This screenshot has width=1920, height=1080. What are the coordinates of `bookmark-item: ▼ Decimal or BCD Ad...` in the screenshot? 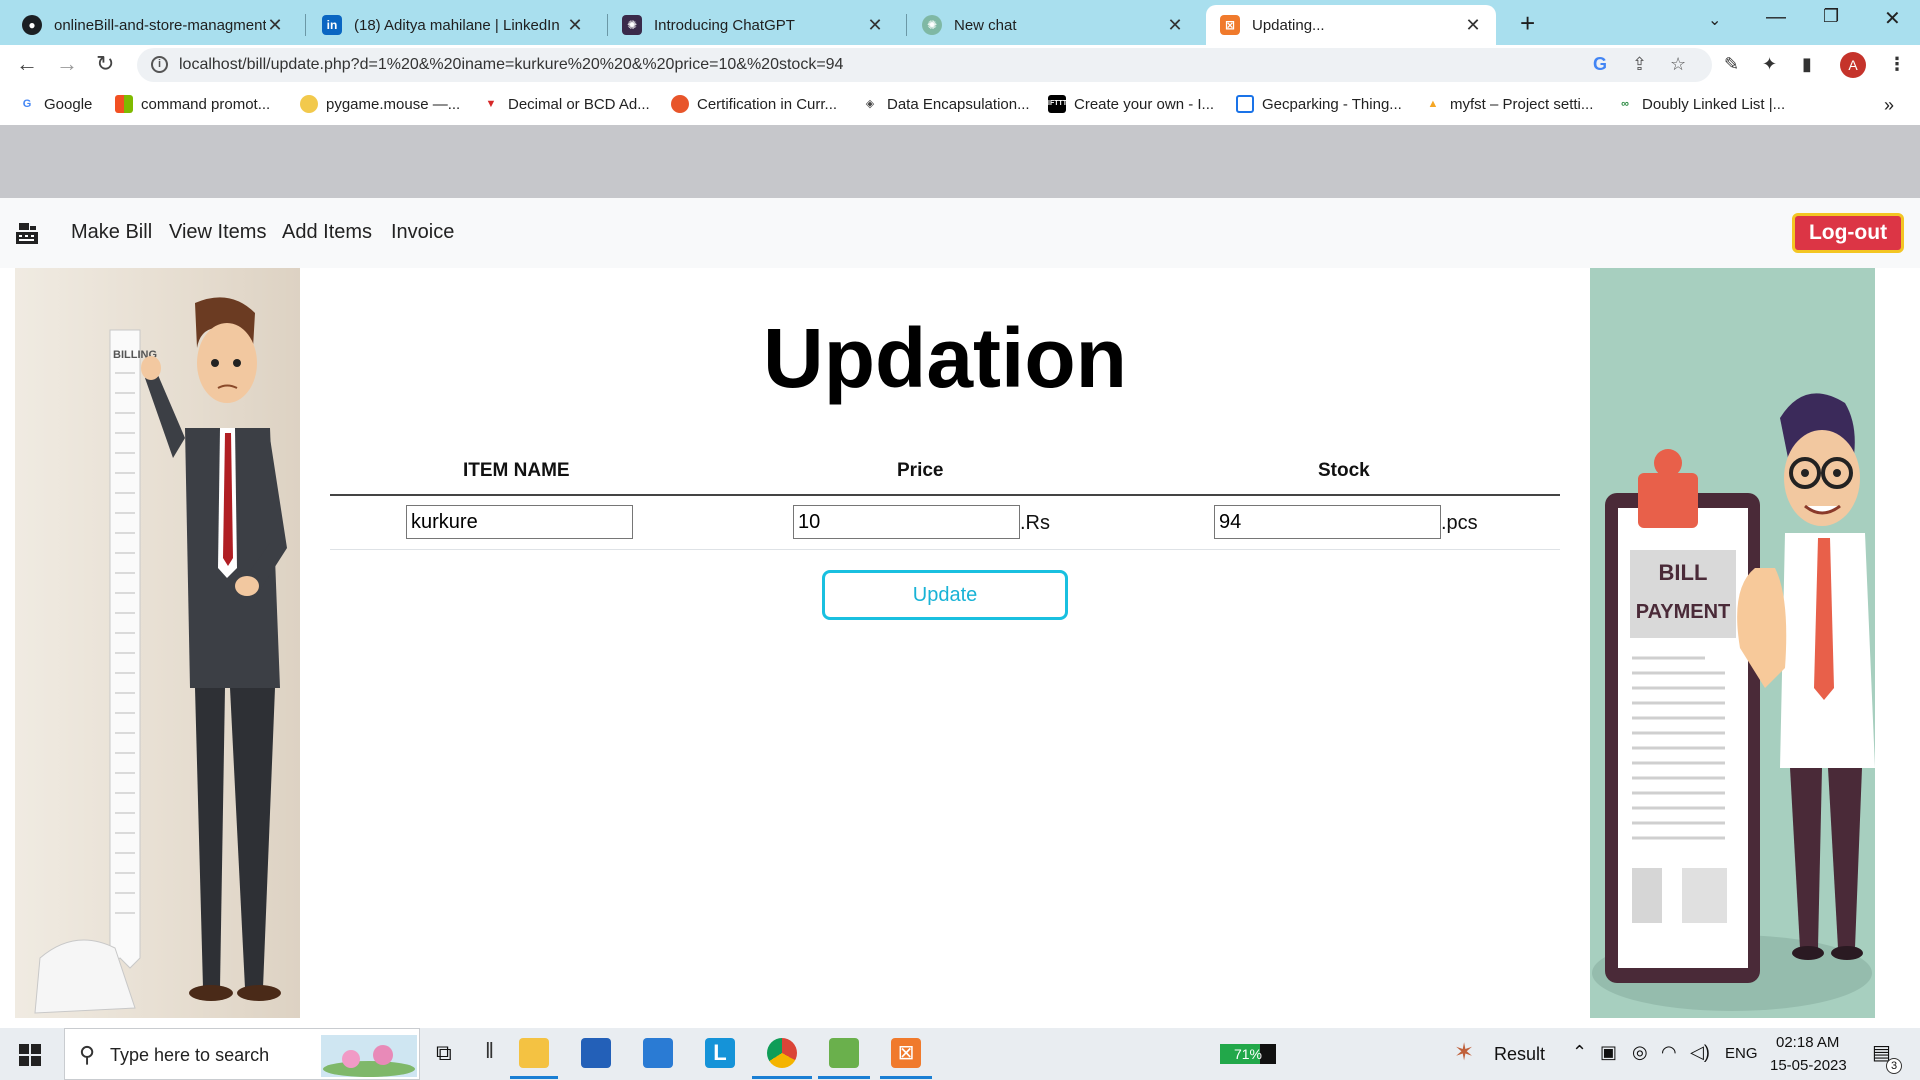 It's located at (566, 104).